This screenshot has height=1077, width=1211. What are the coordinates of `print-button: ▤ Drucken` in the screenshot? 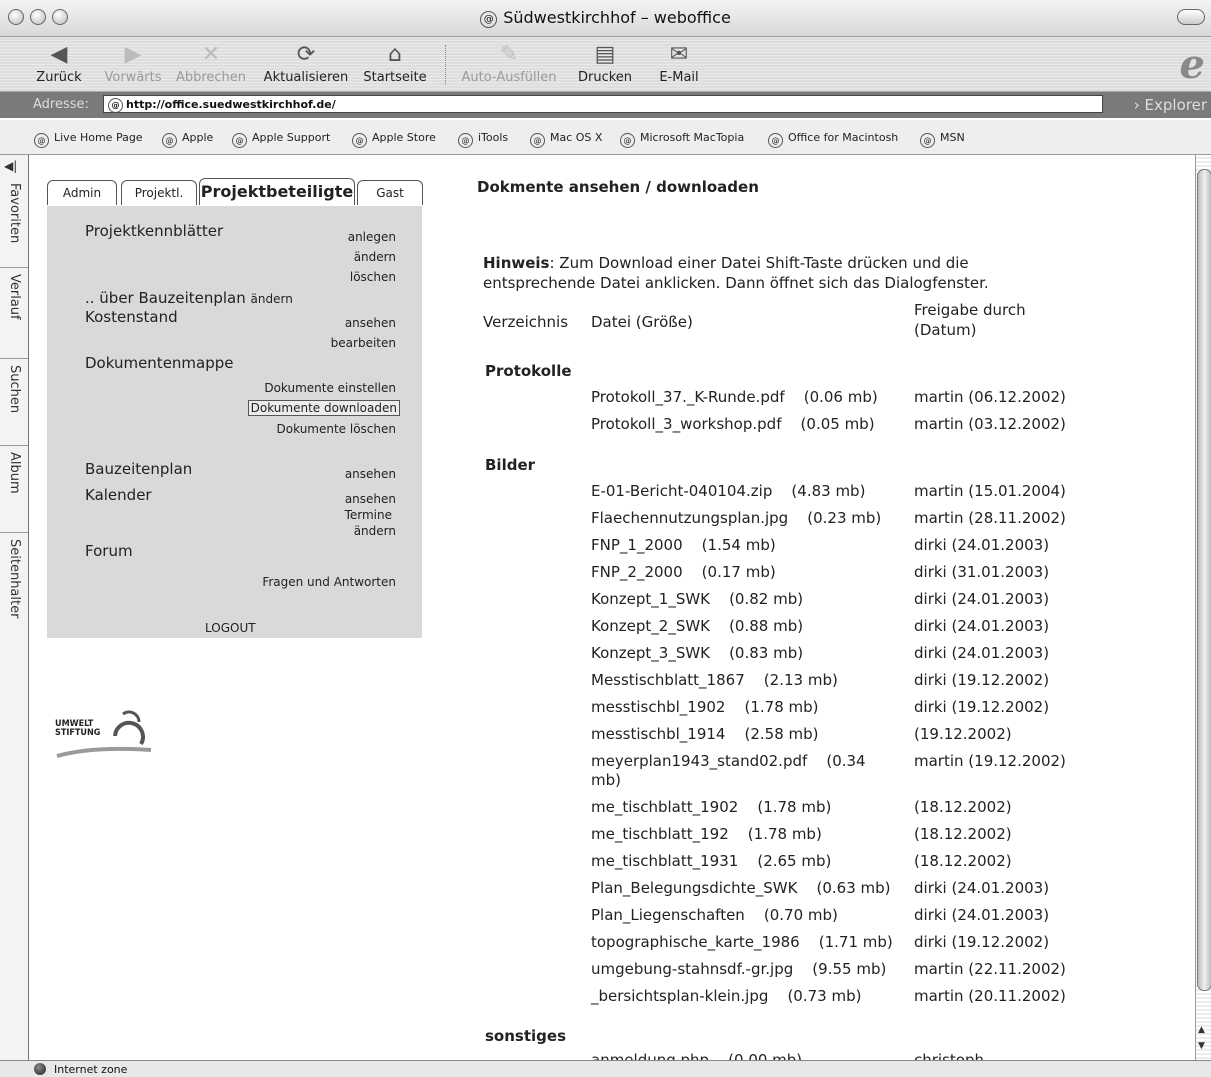 It's located at (605, 64).